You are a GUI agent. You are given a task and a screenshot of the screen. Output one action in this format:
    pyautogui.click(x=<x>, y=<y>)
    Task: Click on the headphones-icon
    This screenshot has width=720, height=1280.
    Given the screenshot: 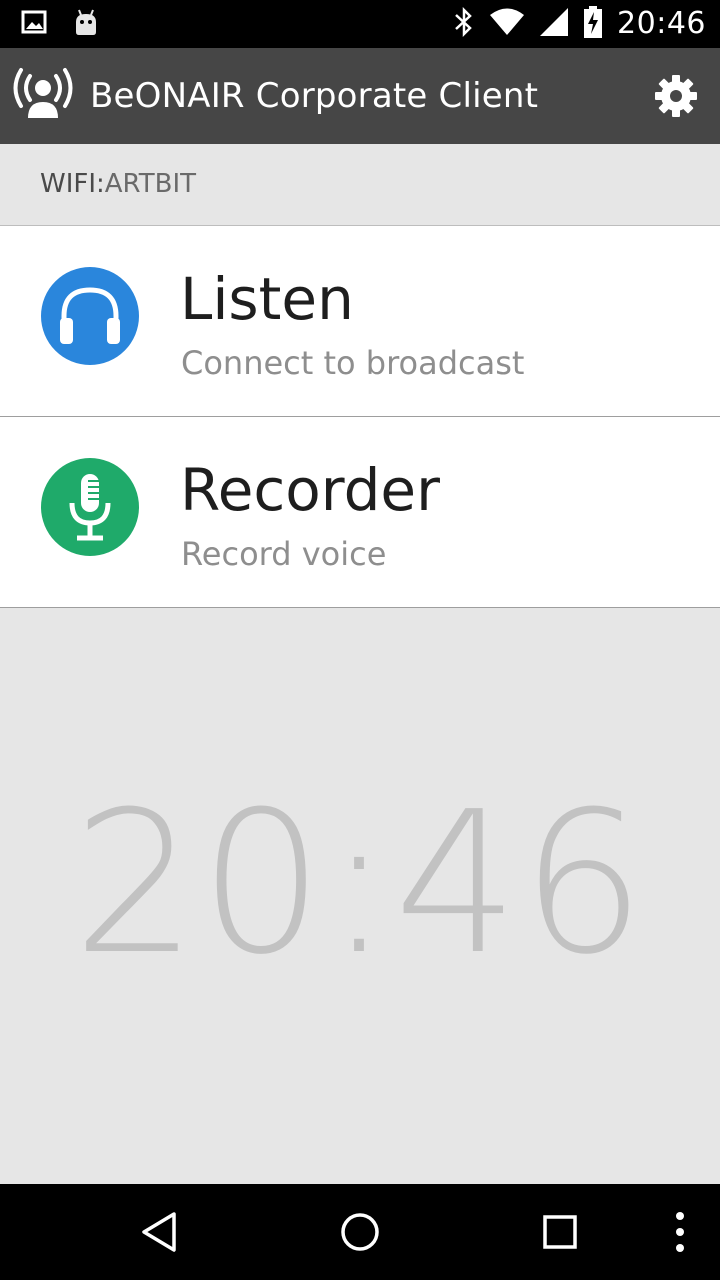 What is the action you would take?
    pyautogui.click(x=90, y=316)
    